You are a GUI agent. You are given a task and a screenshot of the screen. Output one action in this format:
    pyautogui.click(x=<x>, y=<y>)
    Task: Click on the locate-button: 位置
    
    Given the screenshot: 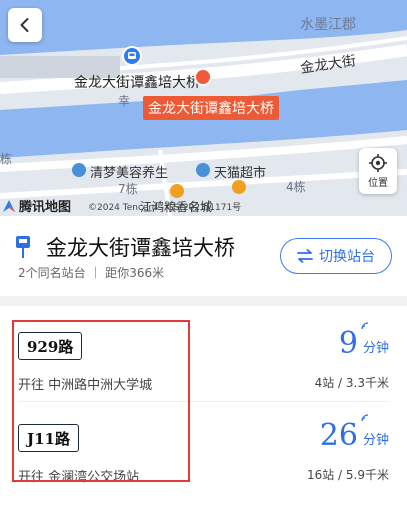 What is the action you would take?
    pyautogui.click(x=378, y=171)
    